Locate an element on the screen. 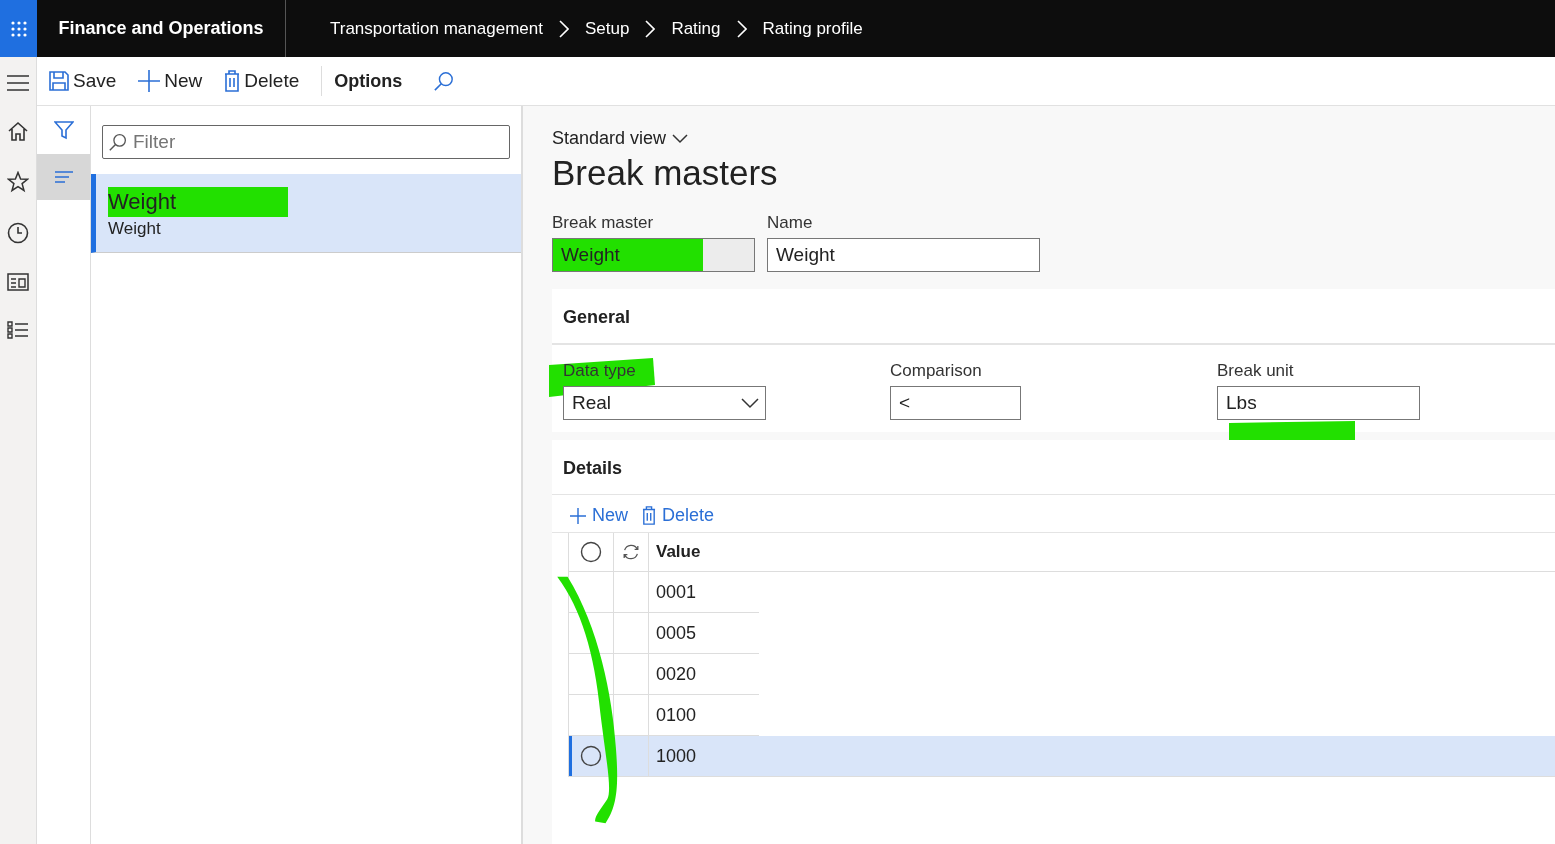  item-title: Weight is located at coordinates (142, 202).